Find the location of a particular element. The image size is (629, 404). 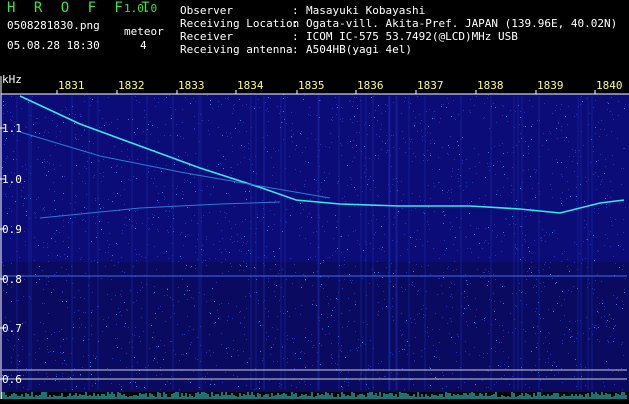

x-tick-1833: 1833 is located at coordinates (191, 85).